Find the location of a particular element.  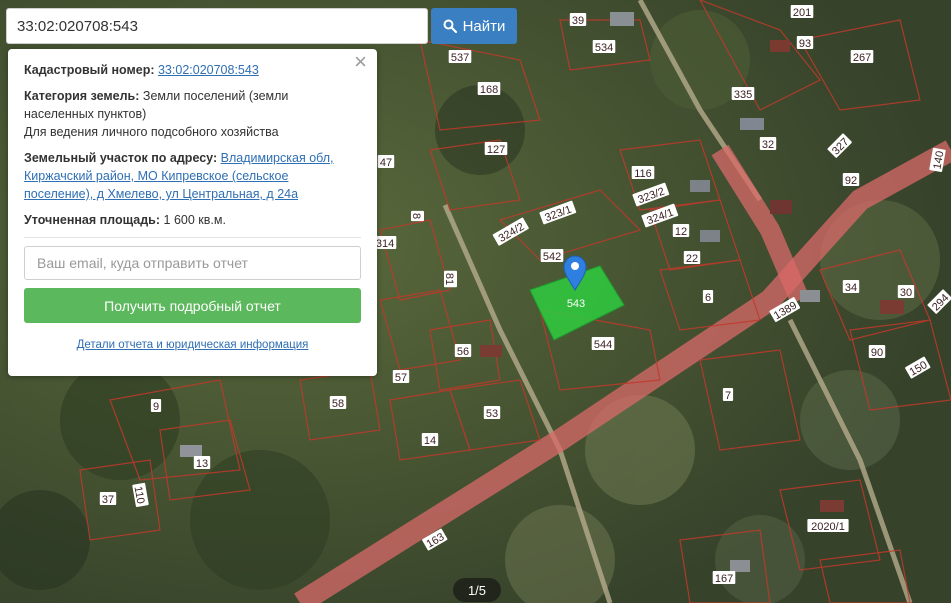

parcel-number-text: 167 is located at coordinates (724, 579).